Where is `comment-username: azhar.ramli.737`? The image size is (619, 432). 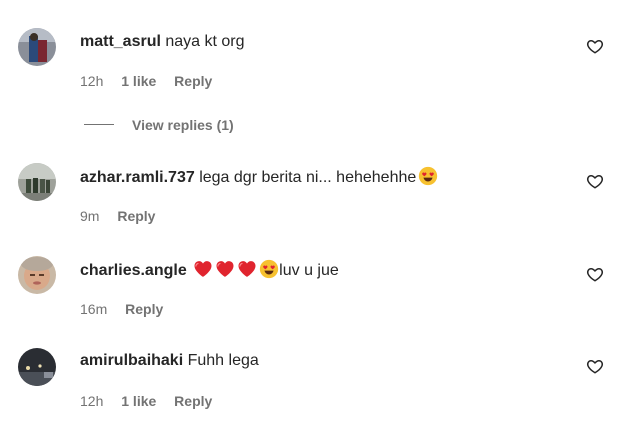
comment-username: azhar.ramli.737 is located at coordinates (137, 177).